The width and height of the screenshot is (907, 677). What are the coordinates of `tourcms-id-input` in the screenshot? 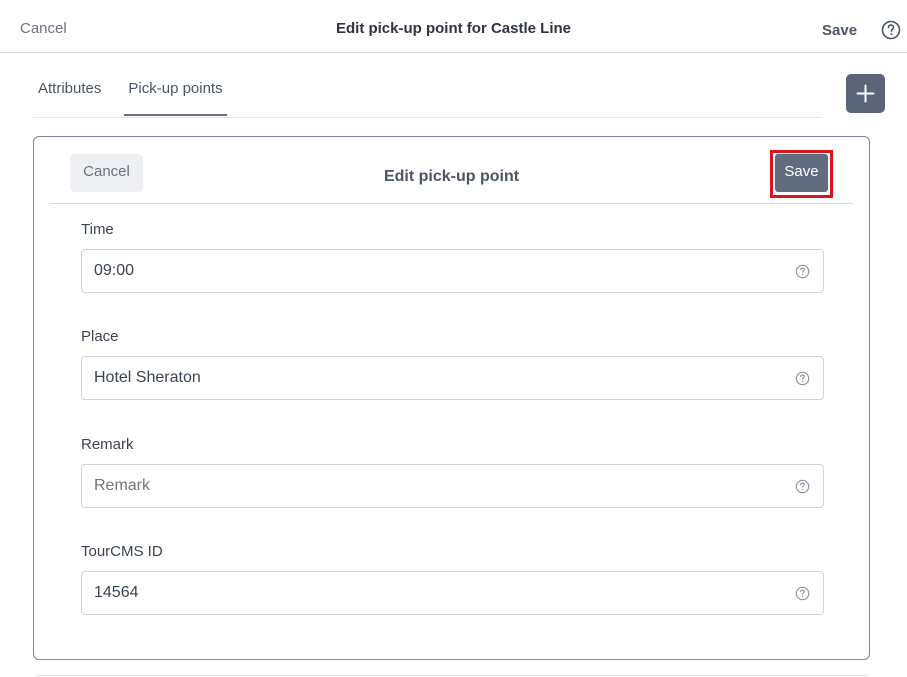 It's located at (439, 593).